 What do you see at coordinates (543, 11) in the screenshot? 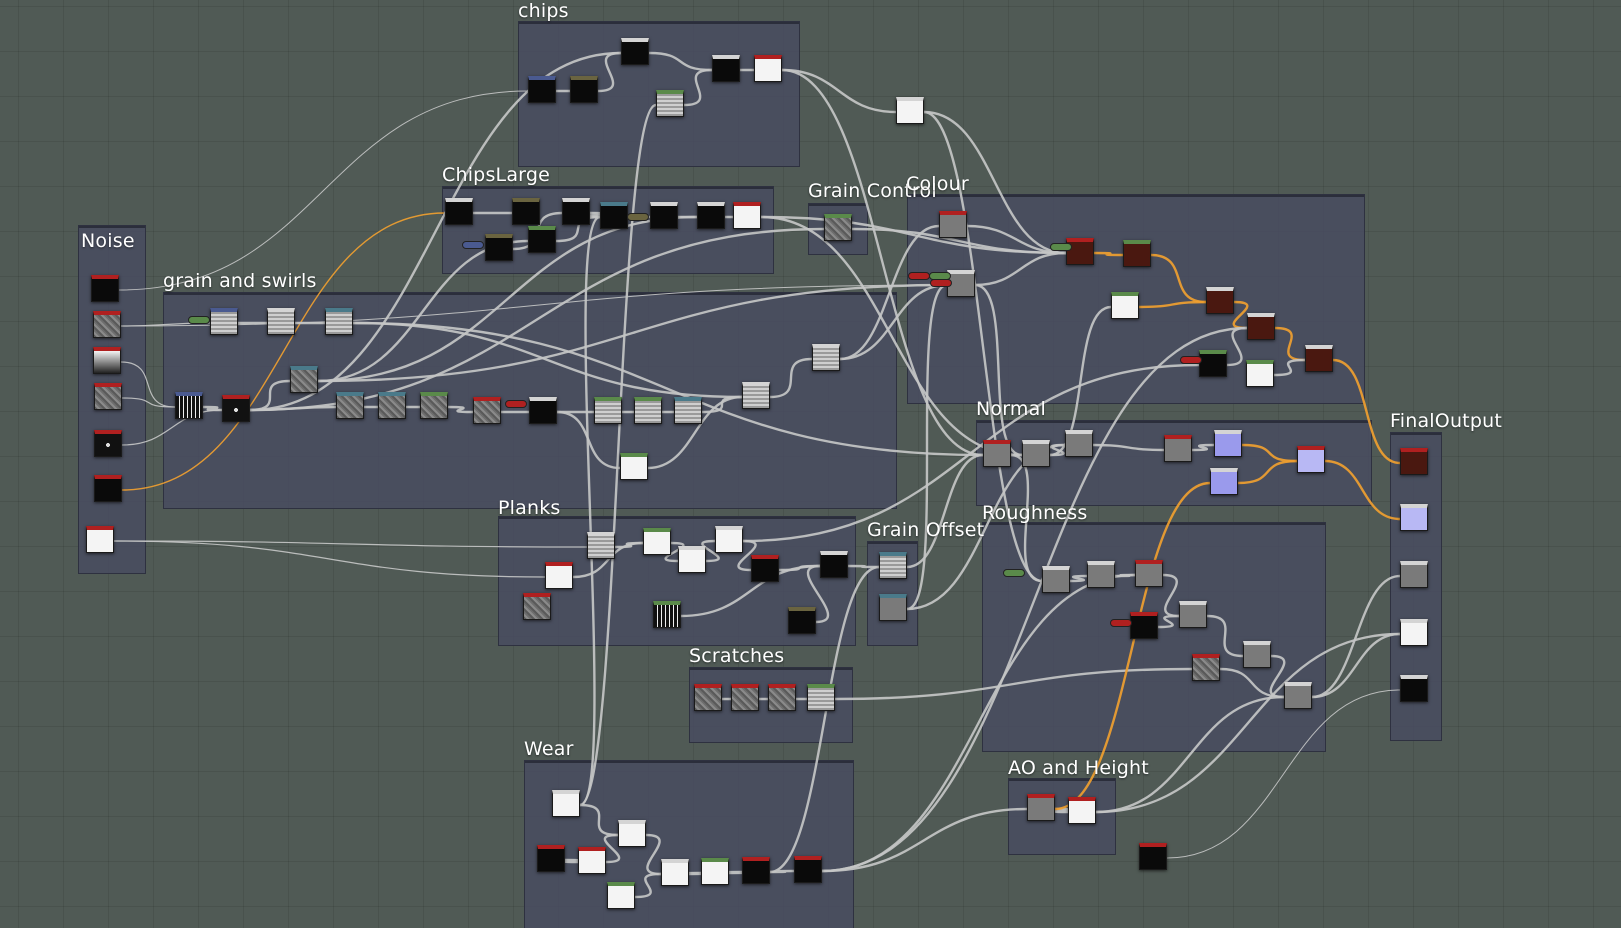
I see `frame-title-chips: chips` at bounding box center [543, 11].